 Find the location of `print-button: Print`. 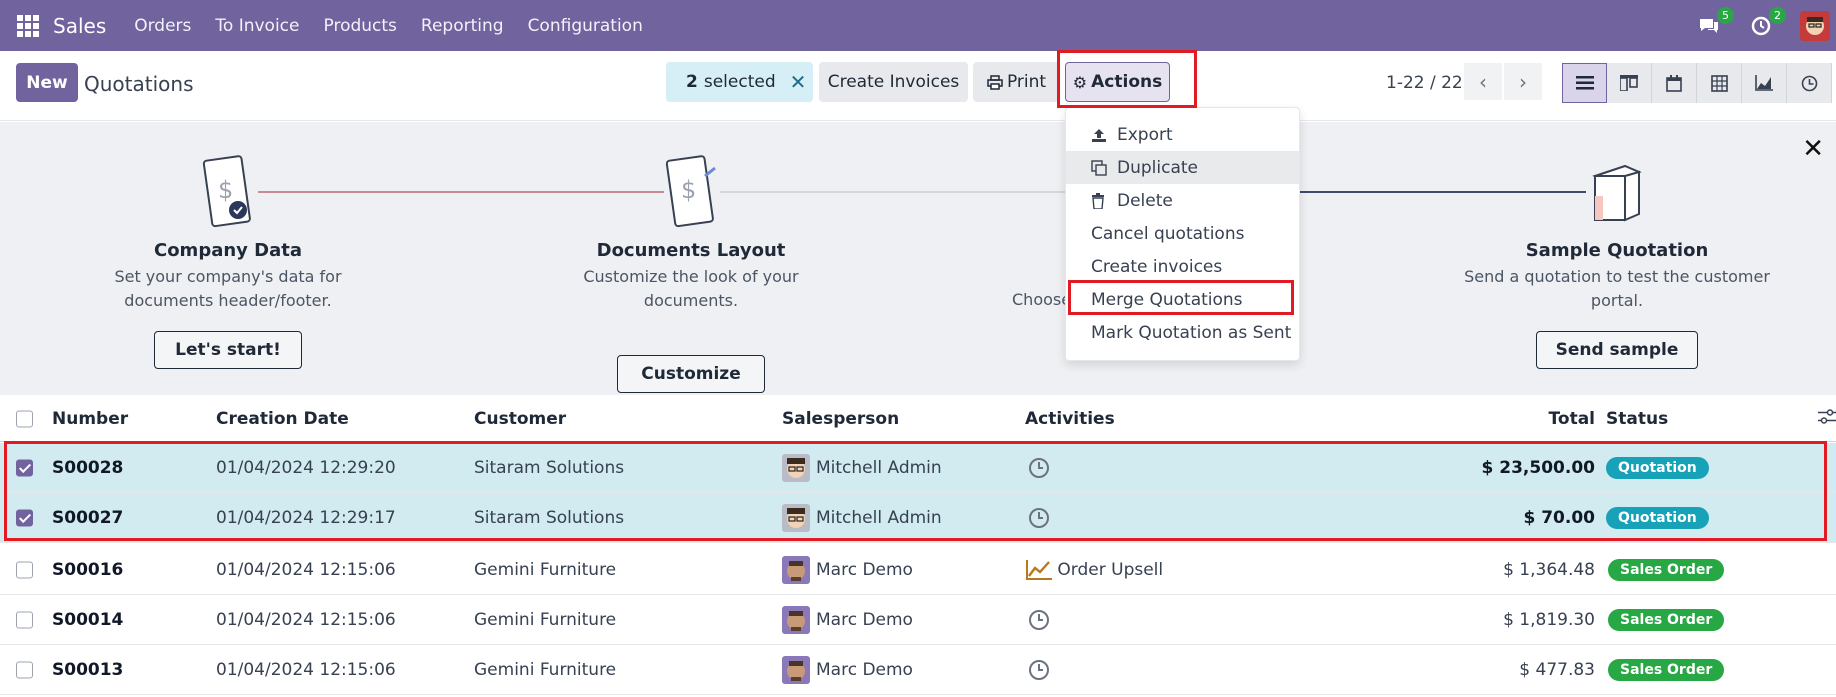

print-button: Print is located at coordinates (1016, 82).